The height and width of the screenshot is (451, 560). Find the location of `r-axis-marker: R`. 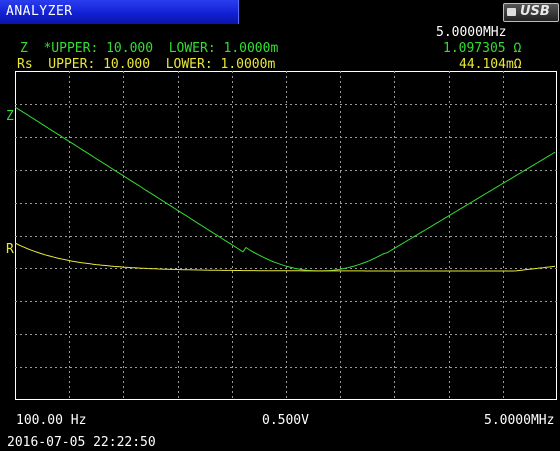

r-axis-marker: R is located at coordinates (10, 249).